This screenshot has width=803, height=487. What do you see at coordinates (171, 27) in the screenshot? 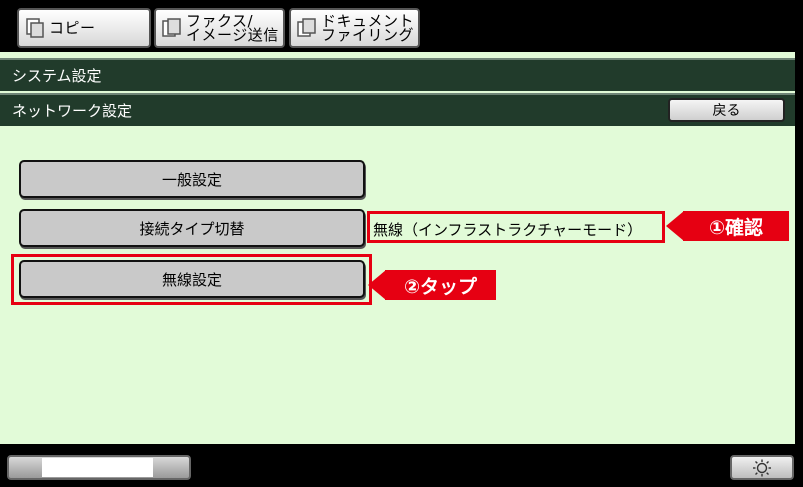
I see `fax-icon` at bounding box center [171, 27].